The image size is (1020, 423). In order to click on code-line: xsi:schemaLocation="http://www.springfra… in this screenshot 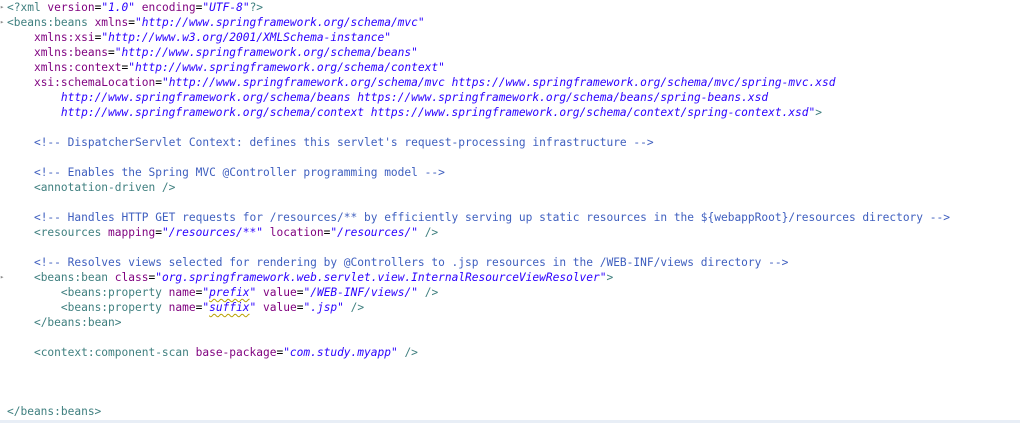, I will do `click(434, 82)`.